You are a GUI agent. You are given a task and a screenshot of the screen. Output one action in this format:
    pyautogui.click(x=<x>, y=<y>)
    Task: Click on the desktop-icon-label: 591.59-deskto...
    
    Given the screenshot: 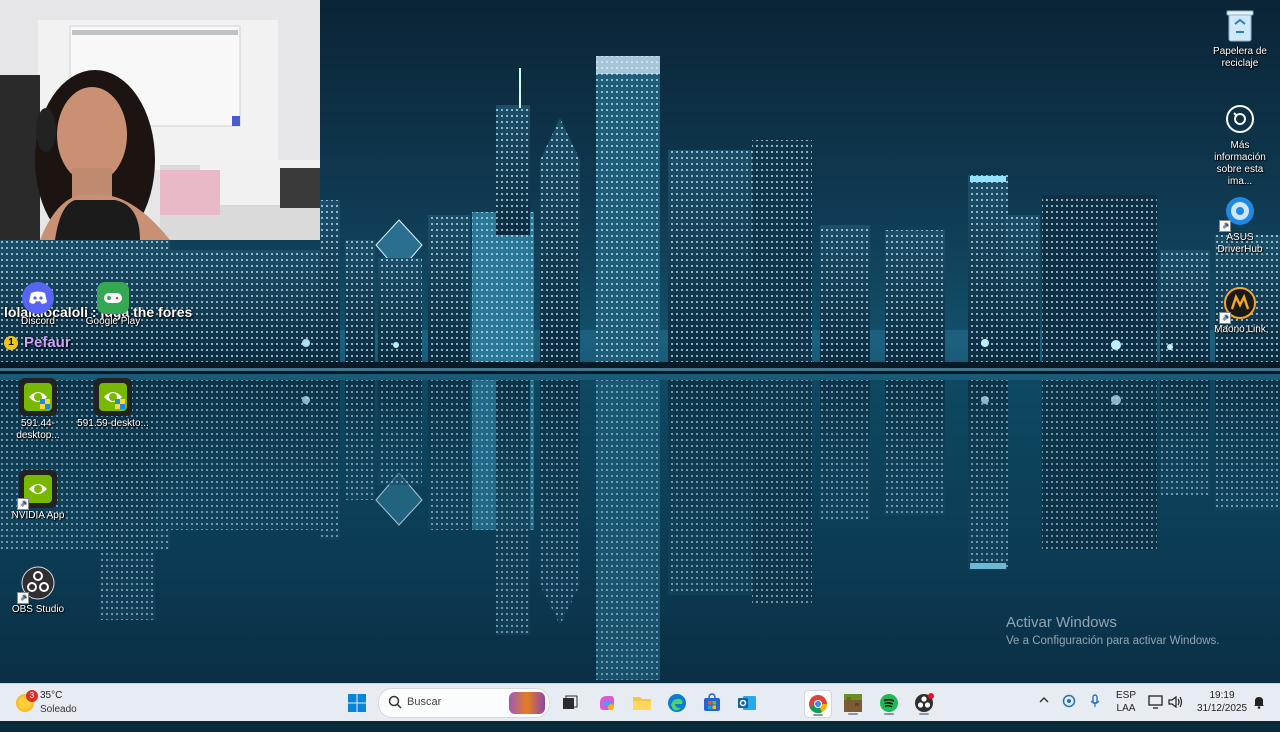 What is the action you would take?
    pyautogui.click(x=113, y=423)
    